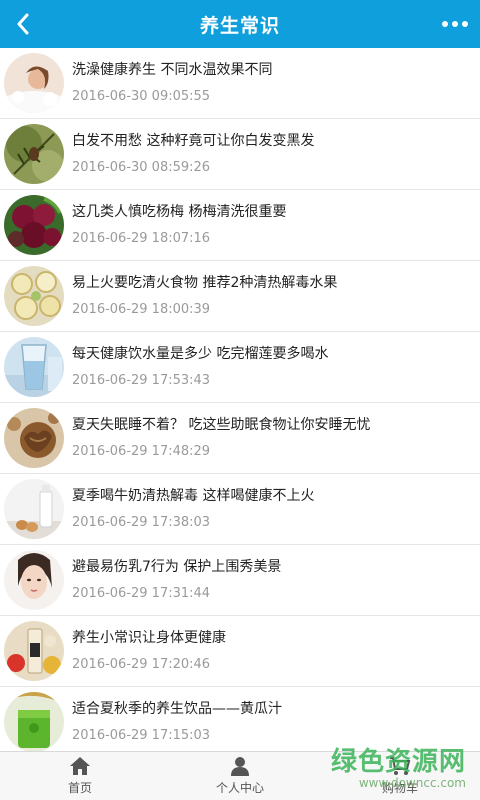 The height and width of the screenshot is (800, 480). Describe the element at coordinates (200, 354) in the screenshot. I see `article-title: 每天健康饮水量是多少 吃完榴莲要多喝水` at that location.